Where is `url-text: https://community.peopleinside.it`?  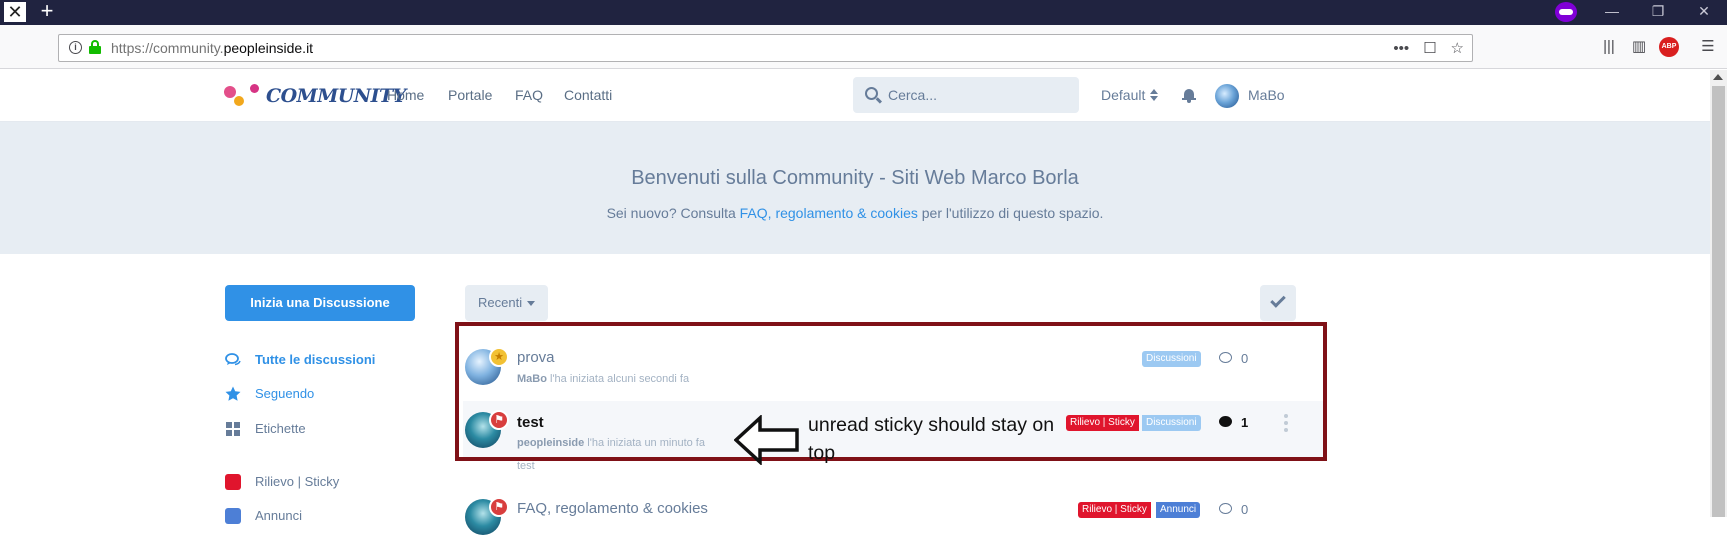
url-text: https://community.peopleinside.it is located at coordinates (212, 48).